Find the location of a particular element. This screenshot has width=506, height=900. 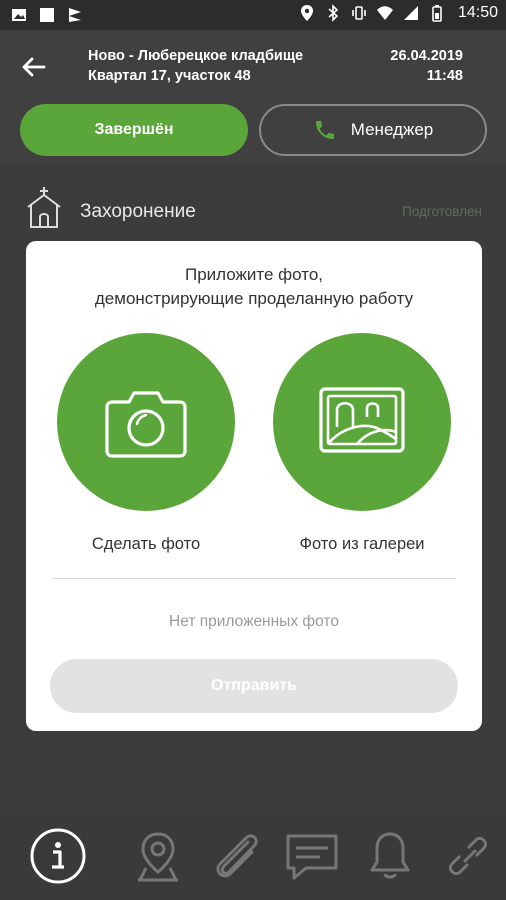

back-arrow-icon is located at coordinates (33, 67).